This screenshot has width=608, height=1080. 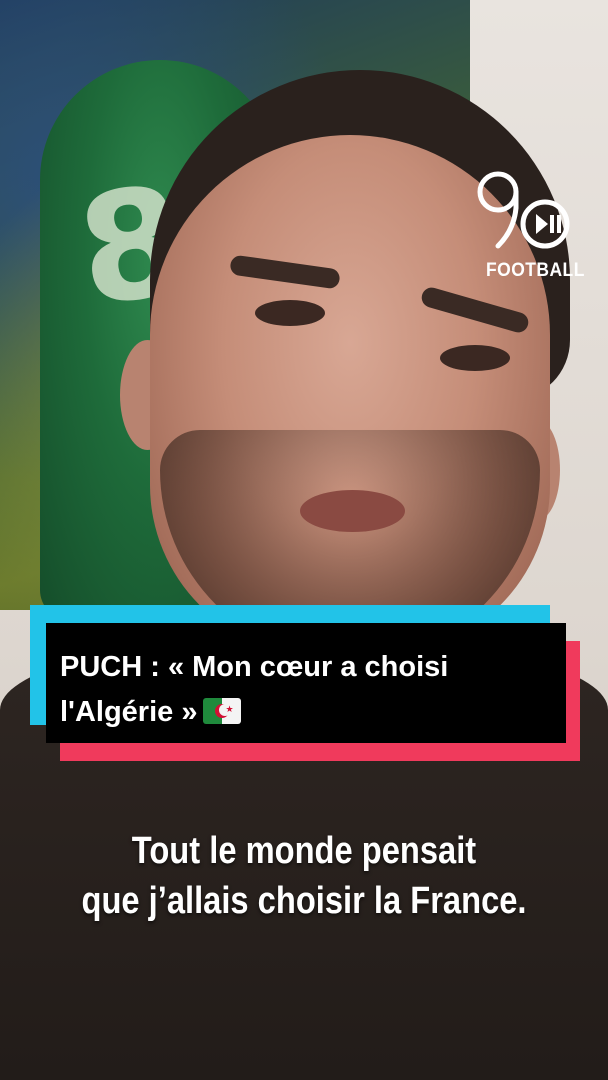 What do you see at coordinates (304, 901) in the screenshot?
I see `subtitle-line-2: que j’allais choisir la France.` at bounding box center [304, 901].